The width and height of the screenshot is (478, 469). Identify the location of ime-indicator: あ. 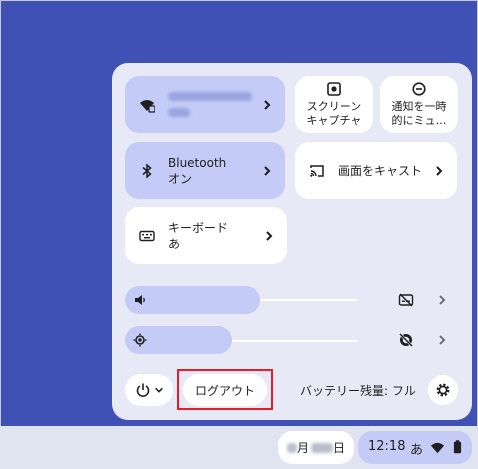
(417, 450).